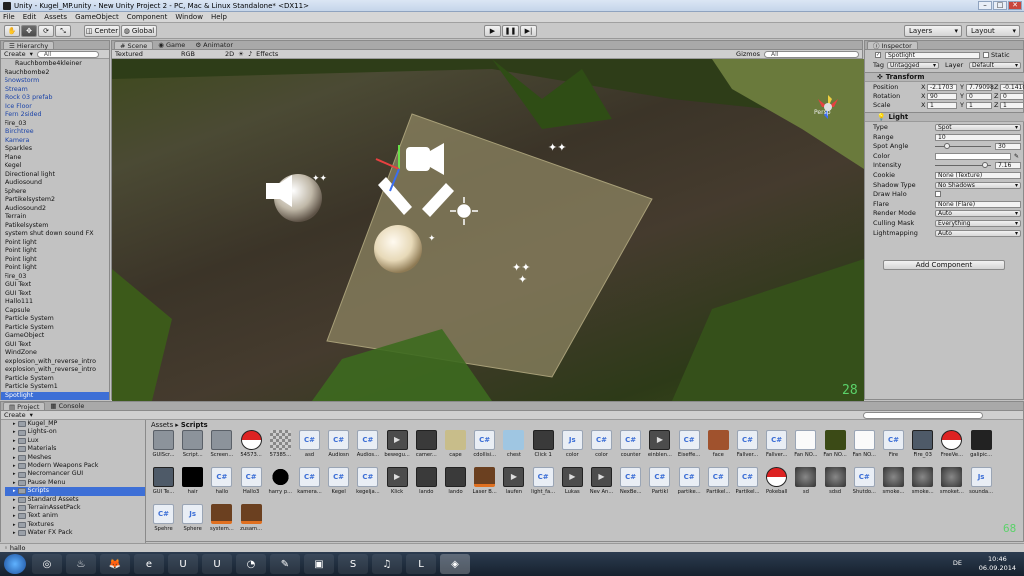 This screenshot has width=1024, height=576. I want to click on language-indicator: DE, so click(957, 563).